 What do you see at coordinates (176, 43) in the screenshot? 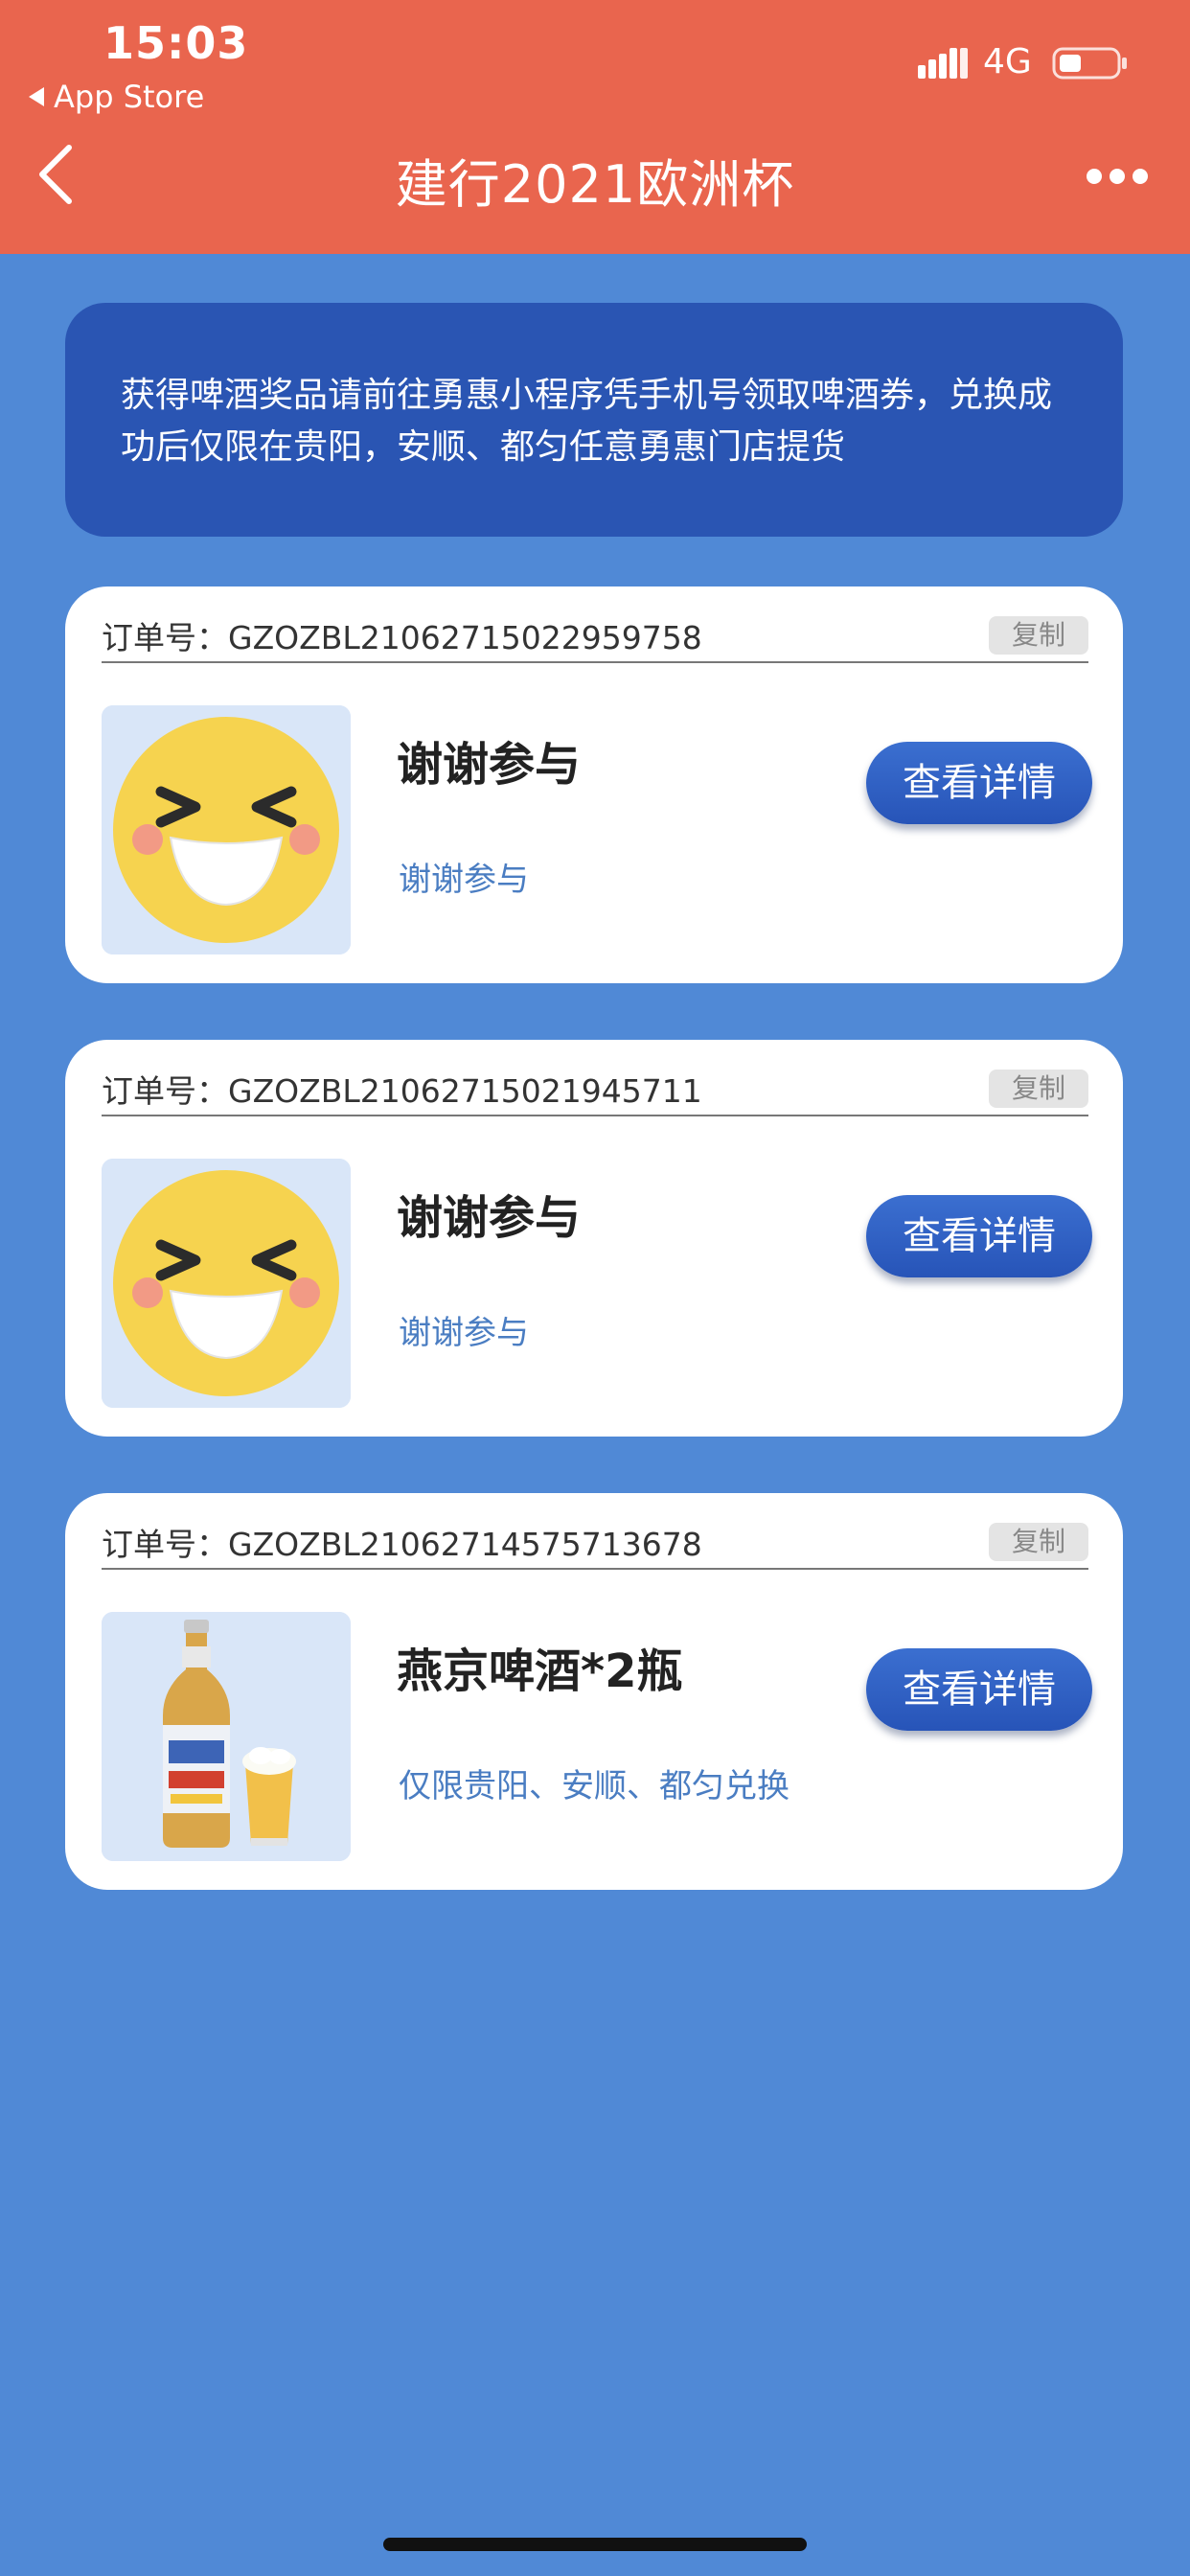
I see `status-time: 15:03` at bounding box center [176, 43].